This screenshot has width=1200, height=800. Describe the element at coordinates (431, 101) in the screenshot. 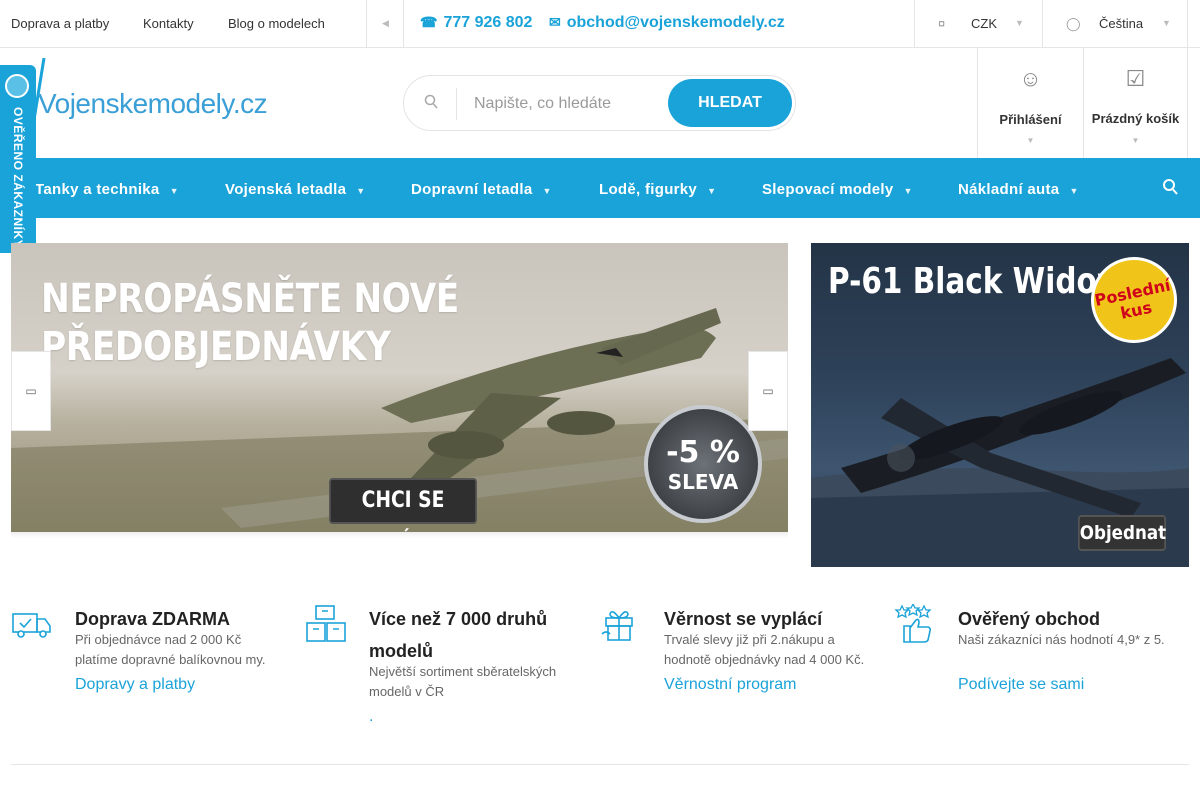

I see `search-icon` at that location.